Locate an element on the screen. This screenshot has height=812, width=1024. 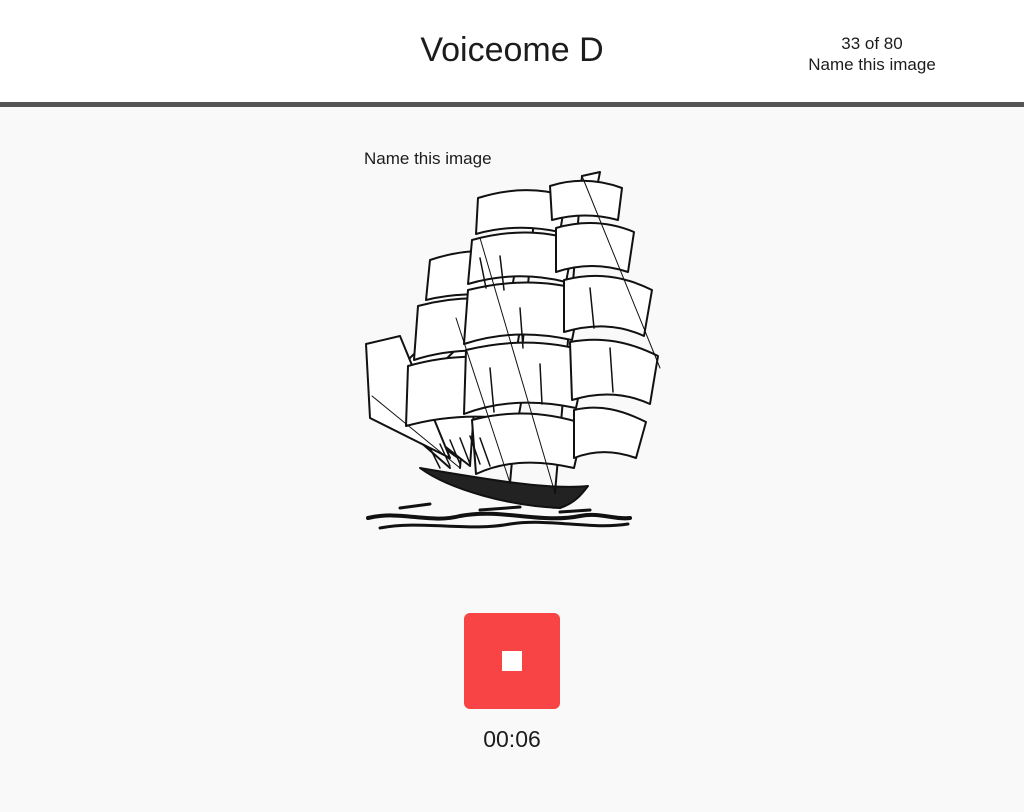
recording-timer: 00:06 is located at coordinates (512, 739).